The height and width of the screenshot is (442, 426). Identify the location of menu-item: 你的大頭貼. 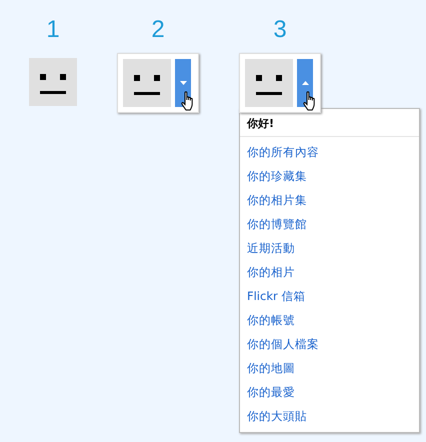
(329, 416).